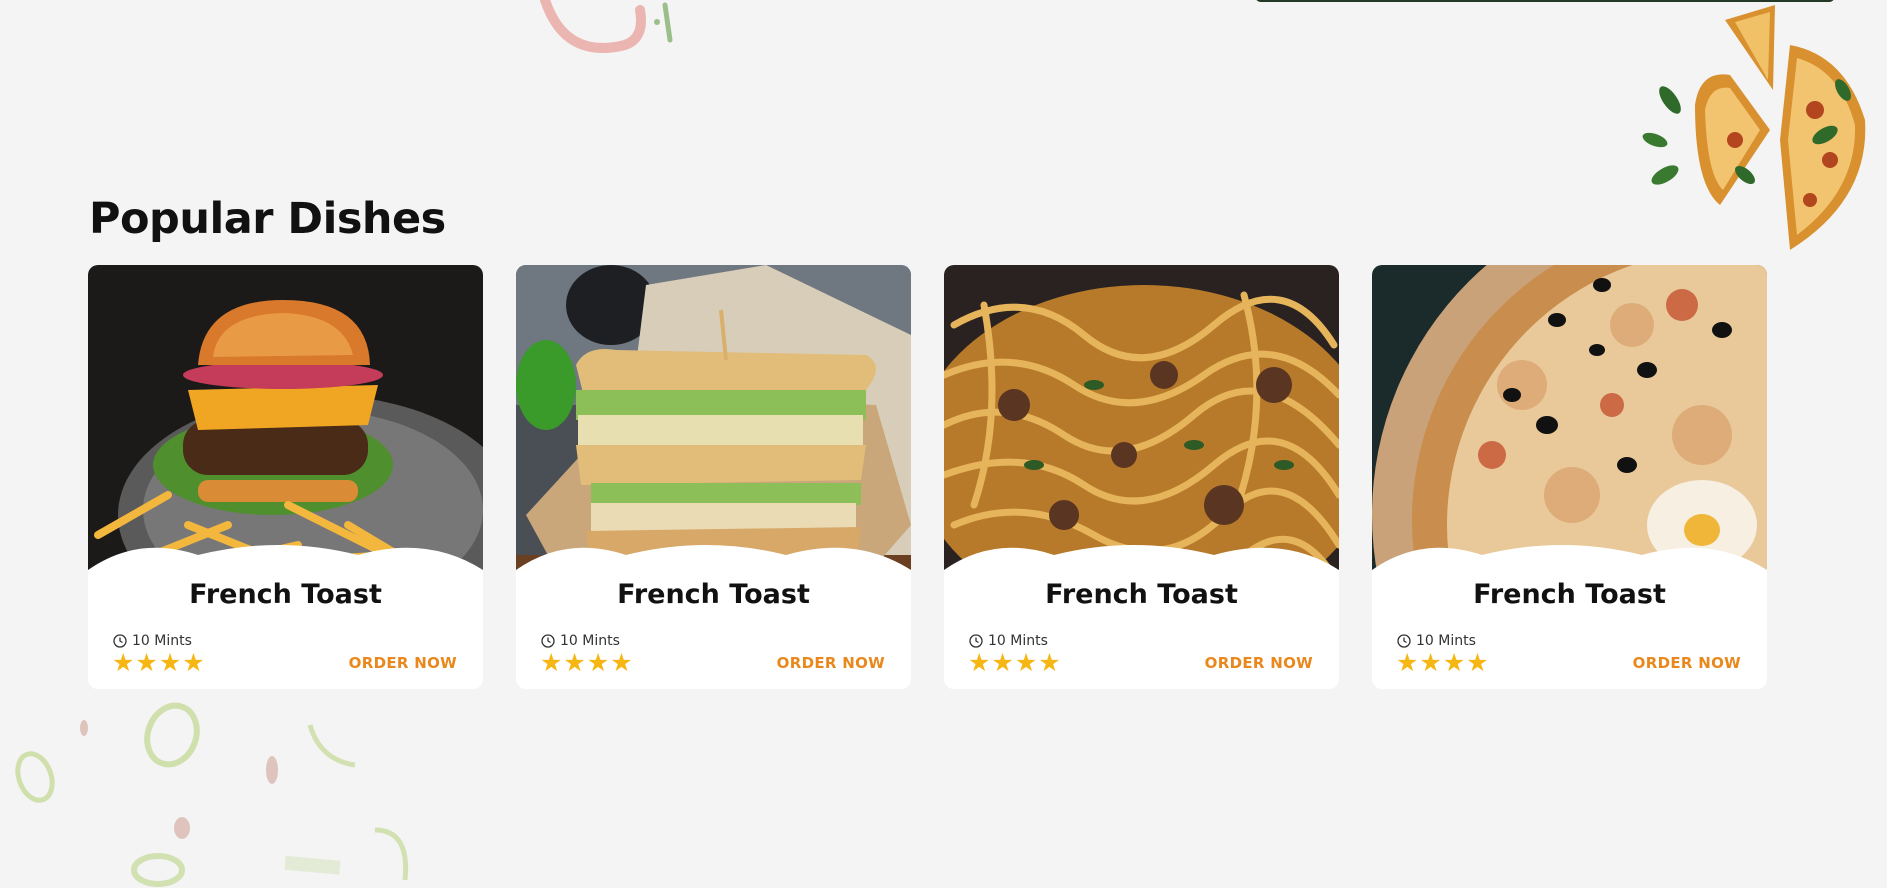 The image size is (1887, 888). I want to click on section-title: Popular Dishes, so click(267, 219).